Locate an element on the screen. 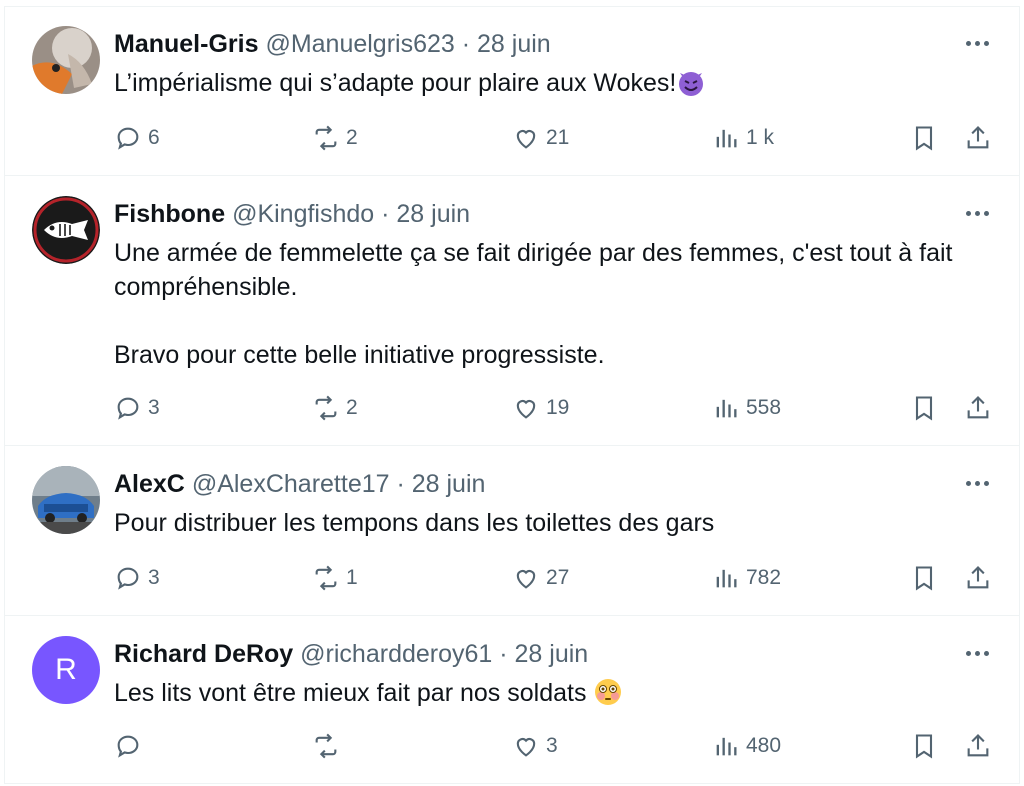 Image resolution: width=1024 pixels, height=786 pixels. smiling-devil-emoji is located at coordinates (691, 84).